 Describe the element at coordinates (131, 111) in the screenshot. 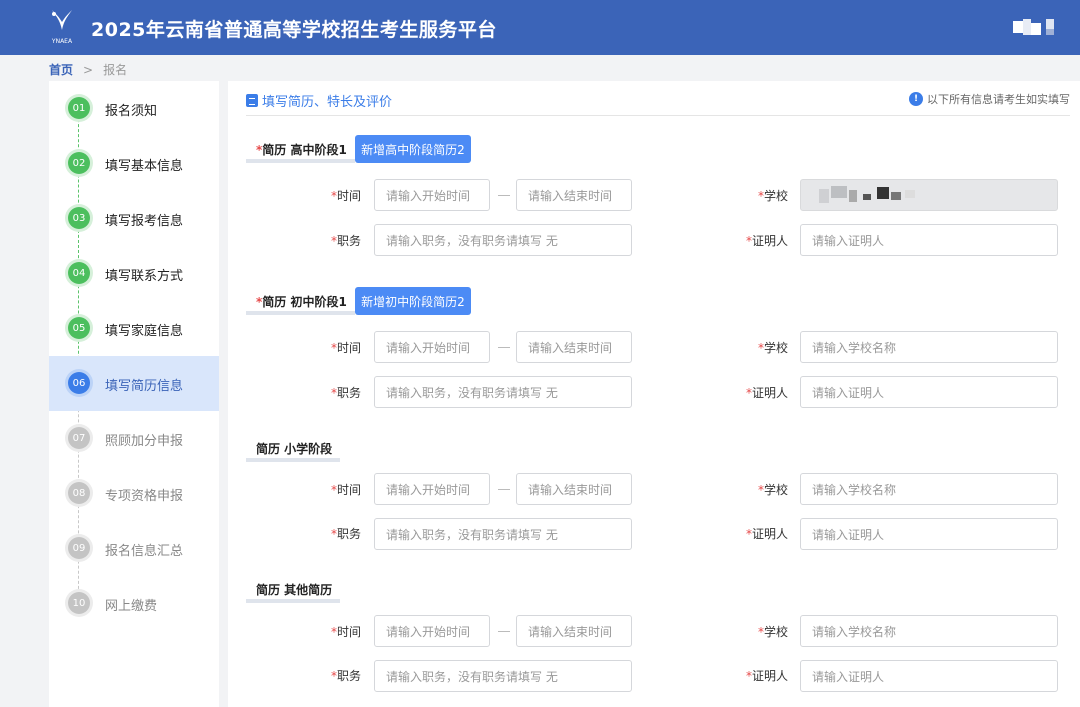

I see `step-label: 报名须知` at that location.